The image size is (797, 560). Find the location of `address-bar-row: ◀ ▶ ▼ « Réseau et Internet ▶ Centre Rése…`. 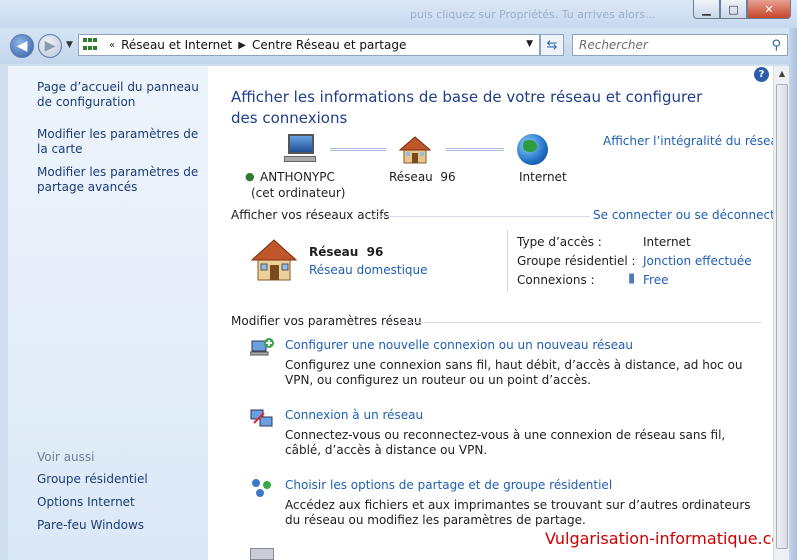

address-bar-row: ◀ ▶ ▼ « Réseau et Internet ▶ Centre Rése… is located at coordinates (398, 46).